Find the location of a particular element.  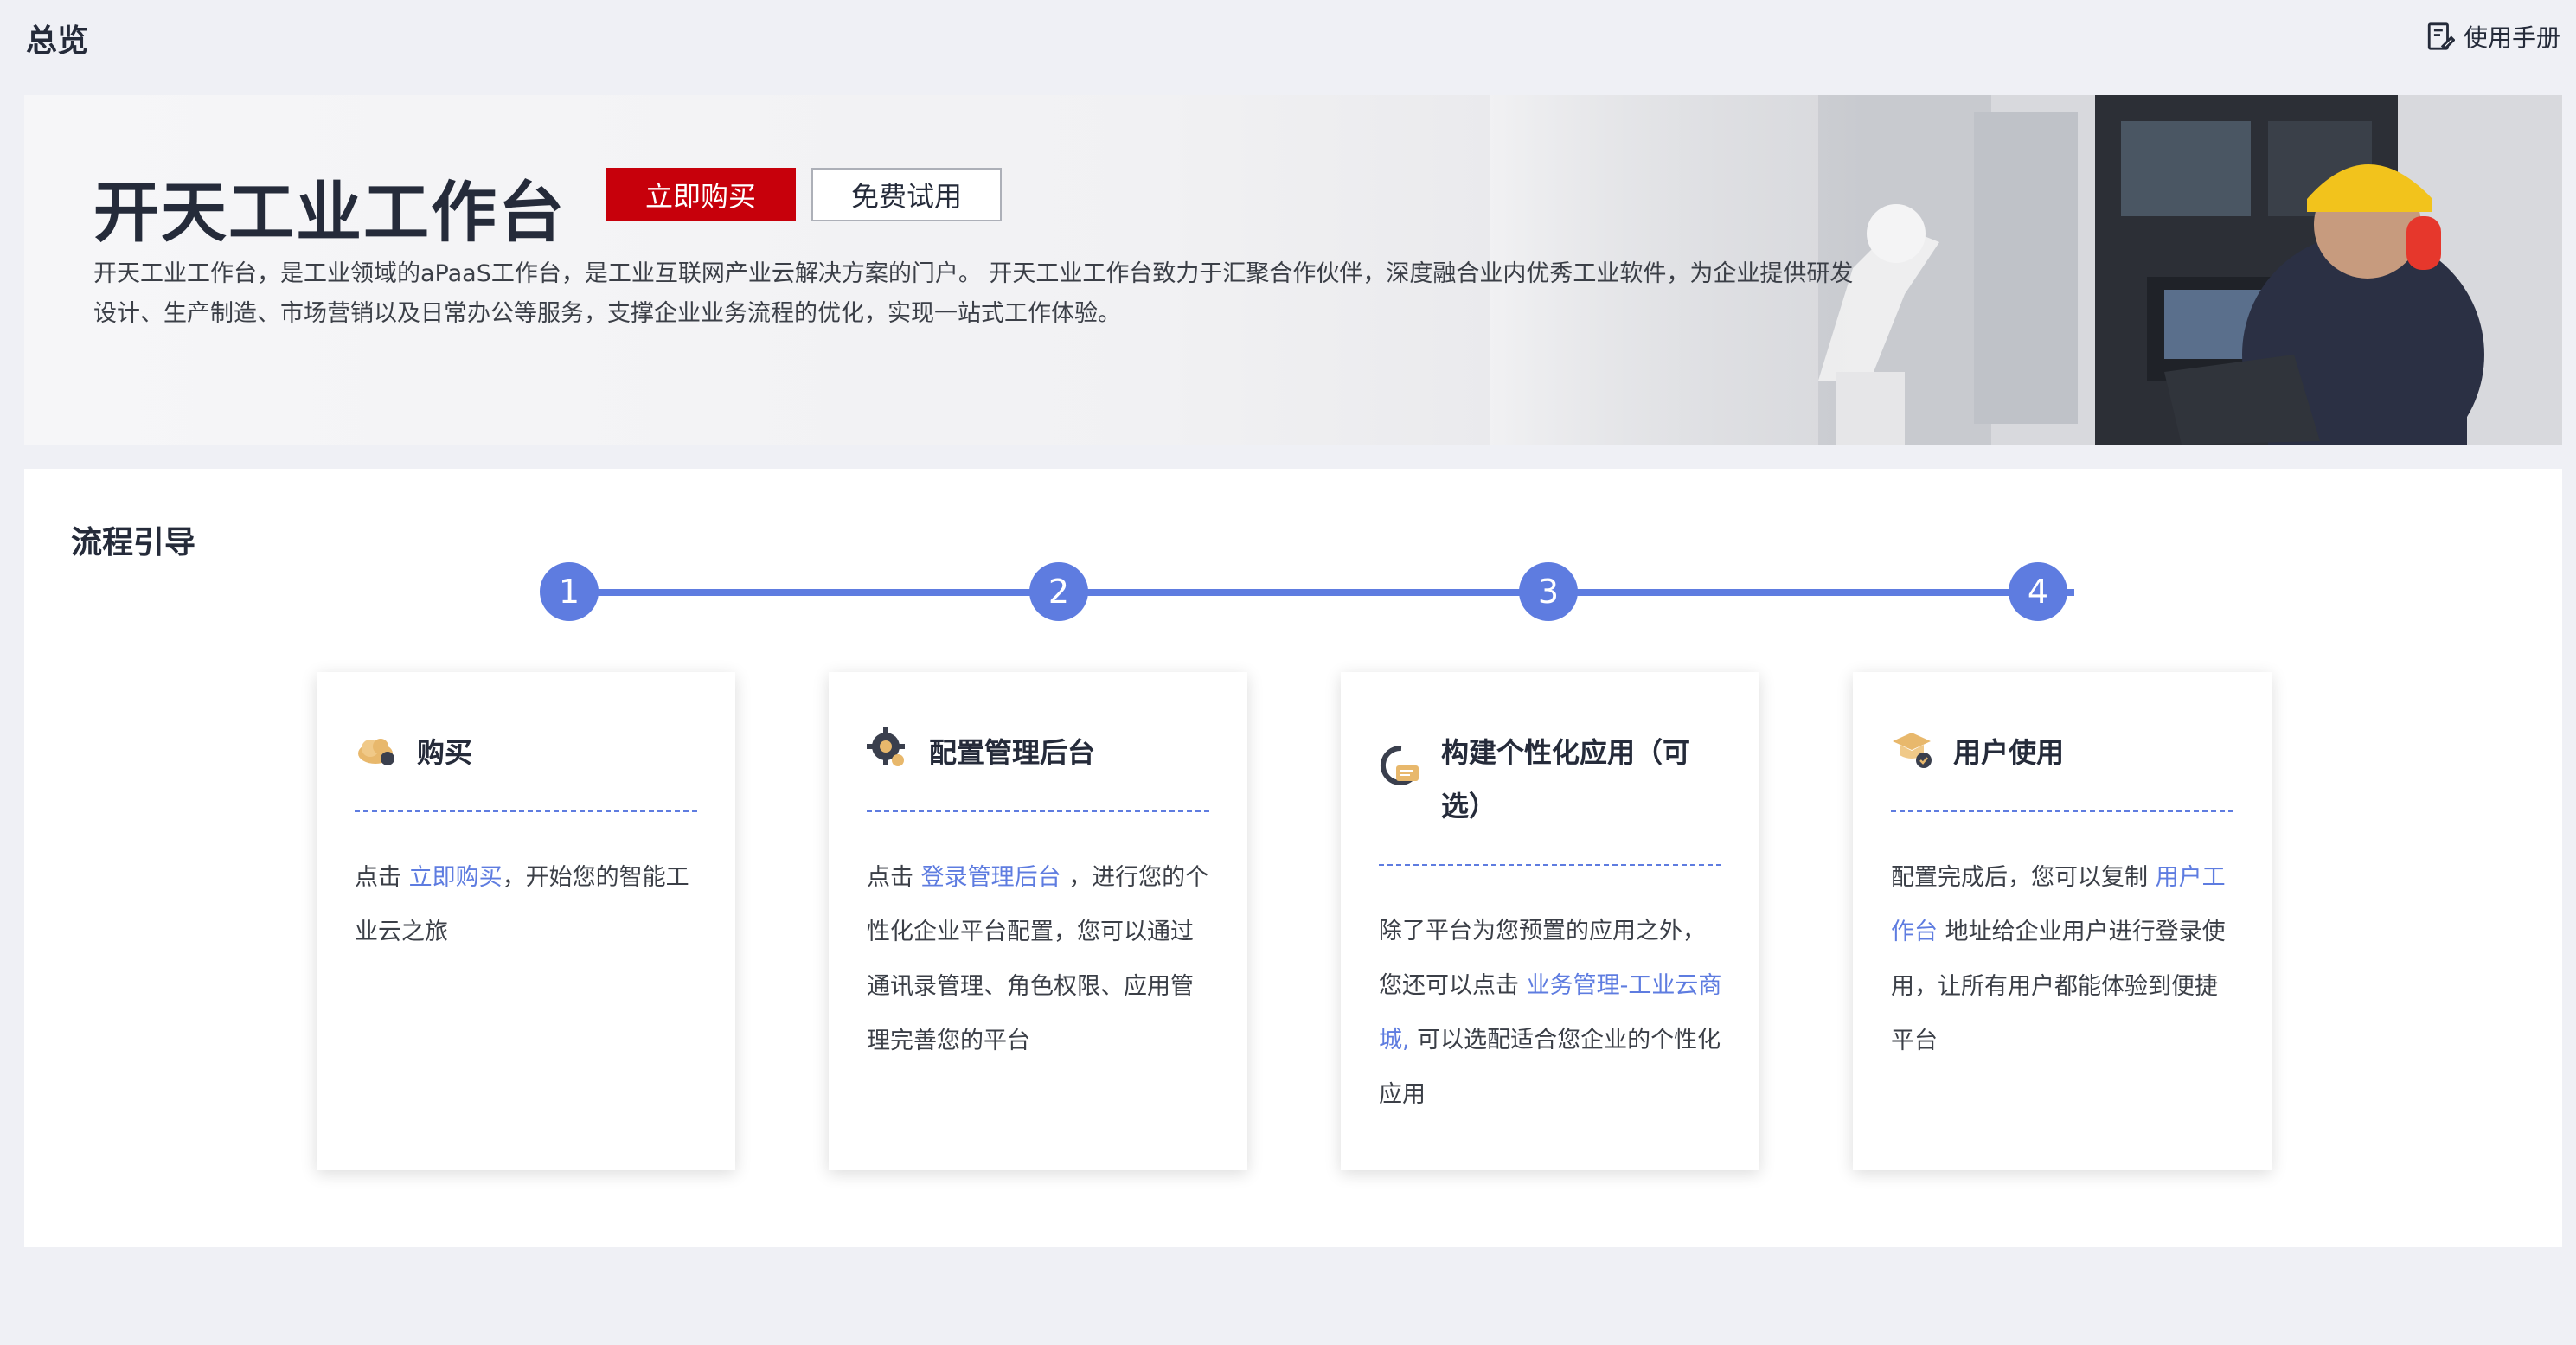

card-header: 构建个性化应用（可选） is located at coordinates (1552, 780).